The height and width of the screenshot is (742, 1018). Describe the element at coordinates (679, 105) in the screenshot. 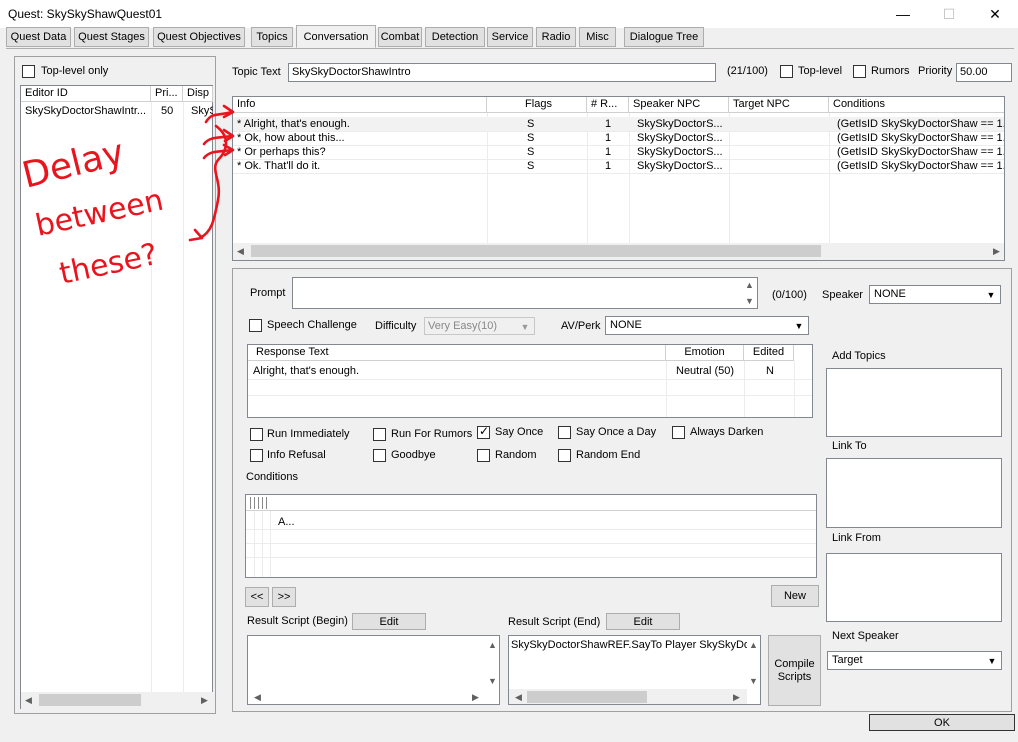

I see `col-speaker-npc: Speaker NPC` at that location.